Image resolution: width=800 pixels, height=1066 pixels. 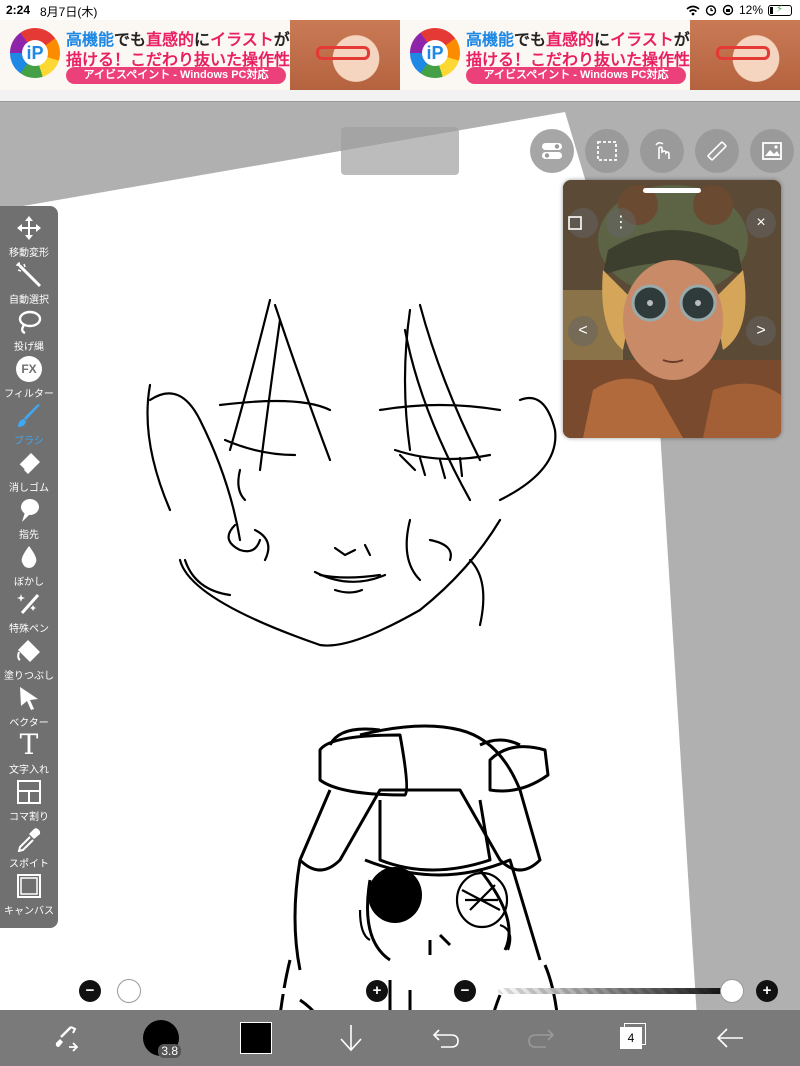 I want to click on touch-icon, so click(x=662, y=151).